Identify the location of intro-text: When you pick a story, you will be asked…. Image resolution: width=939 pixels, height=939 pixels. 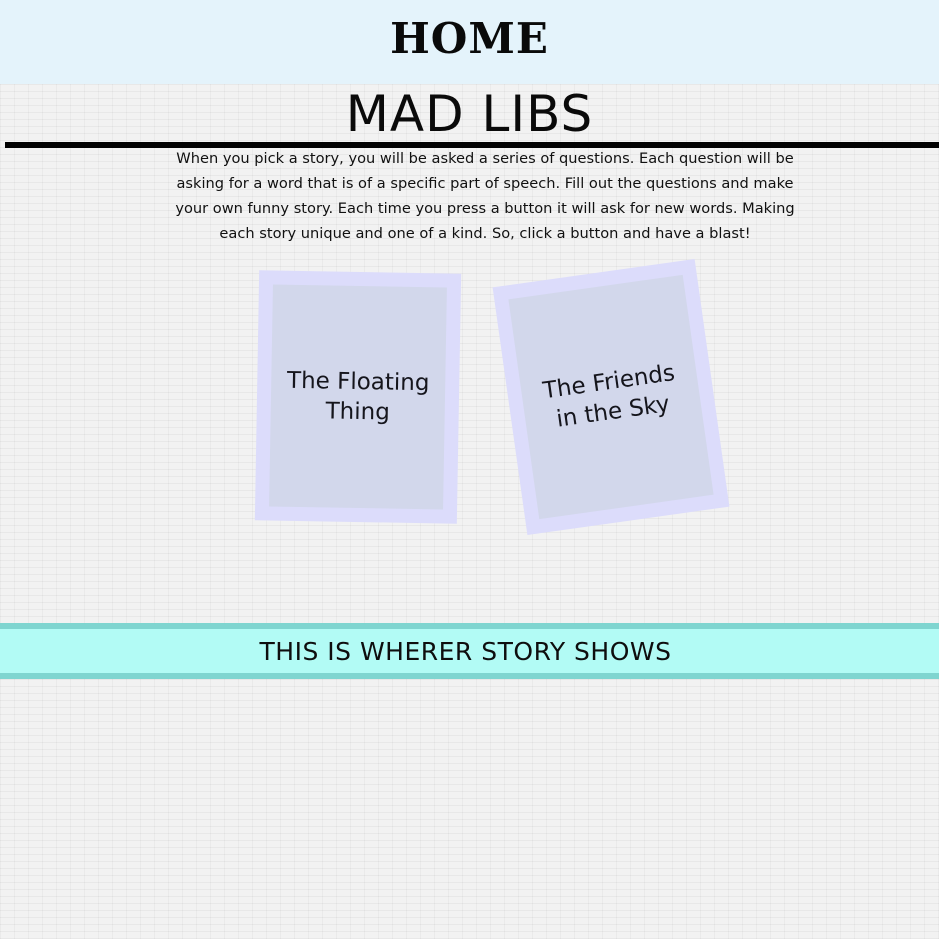
(485, 196).